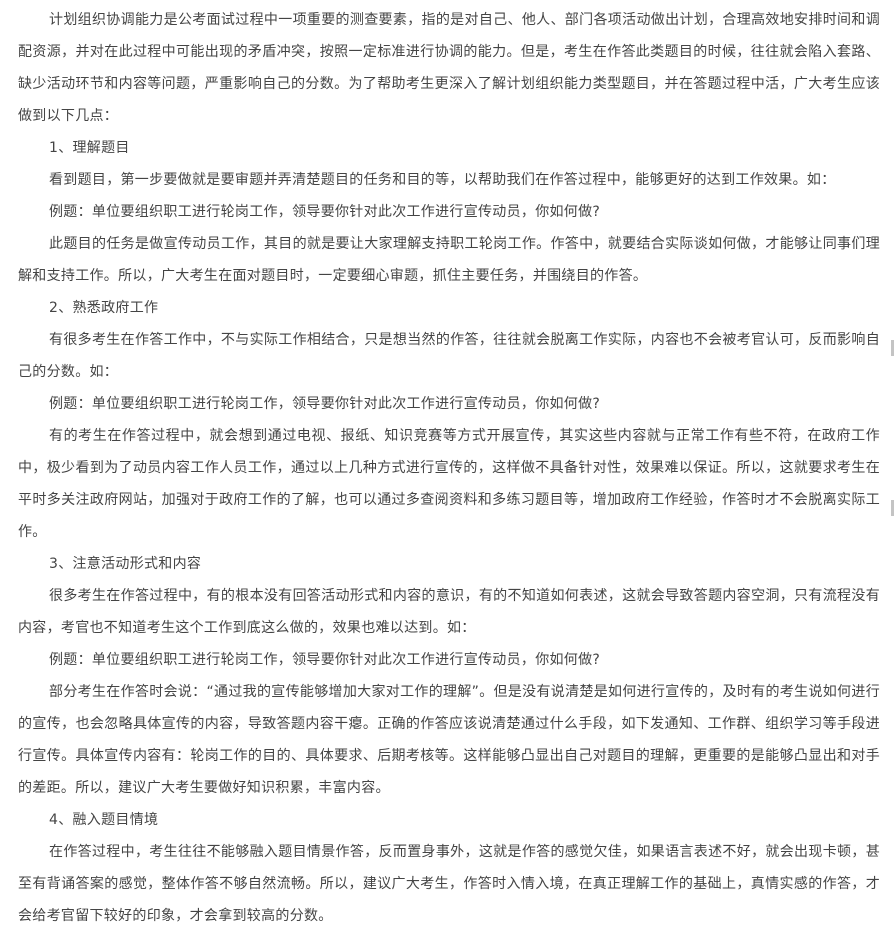  What do you see at coordinates (104, 820) in the screenshot?
I see `section-heading-4: 4、融入题目情境` at bounding box center [104, 820].